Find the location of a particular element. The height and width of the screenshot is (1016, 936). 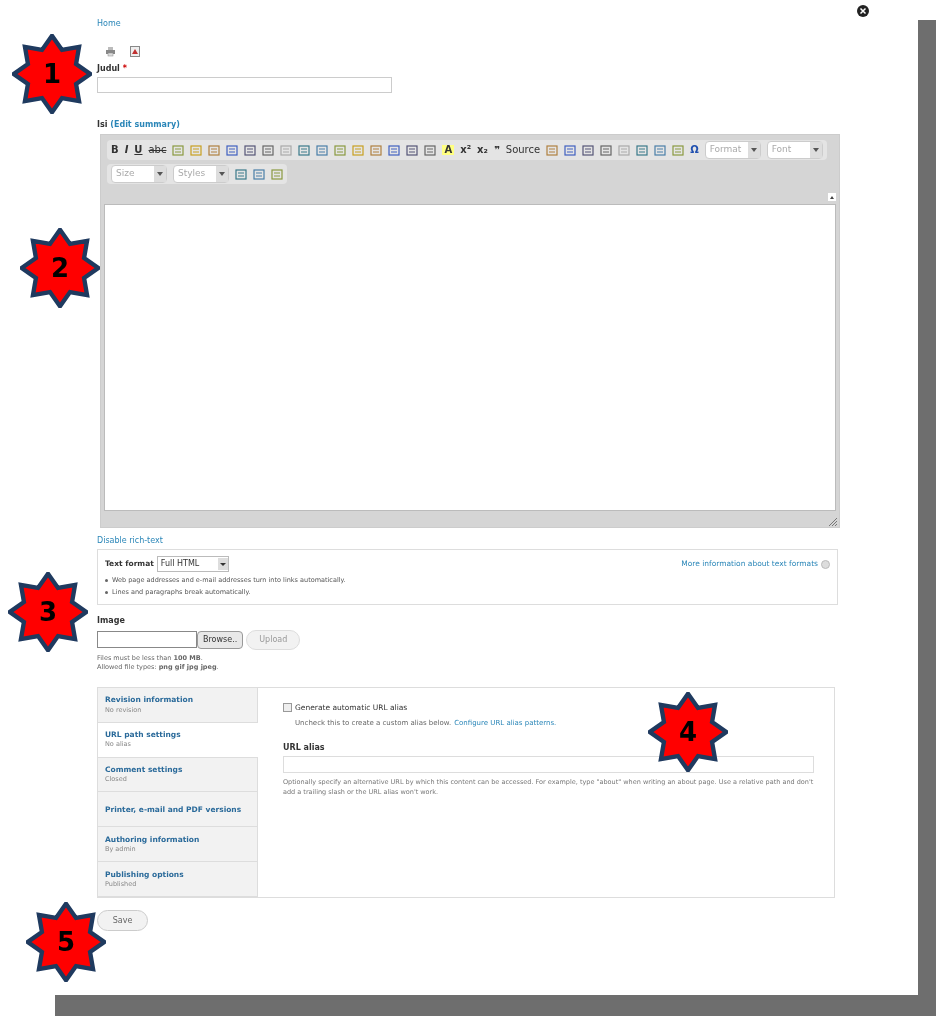

title-input is located at coordinates (244, 85).